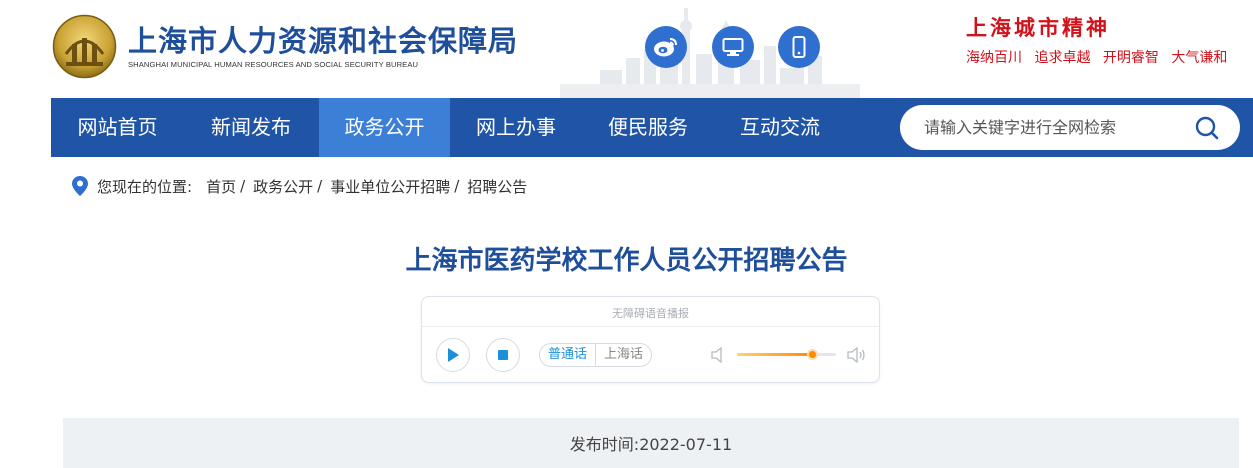 This screenshot has height=468, width=1253. I want to click on breadcrumb-link-home: 首页, so click(221, 186).